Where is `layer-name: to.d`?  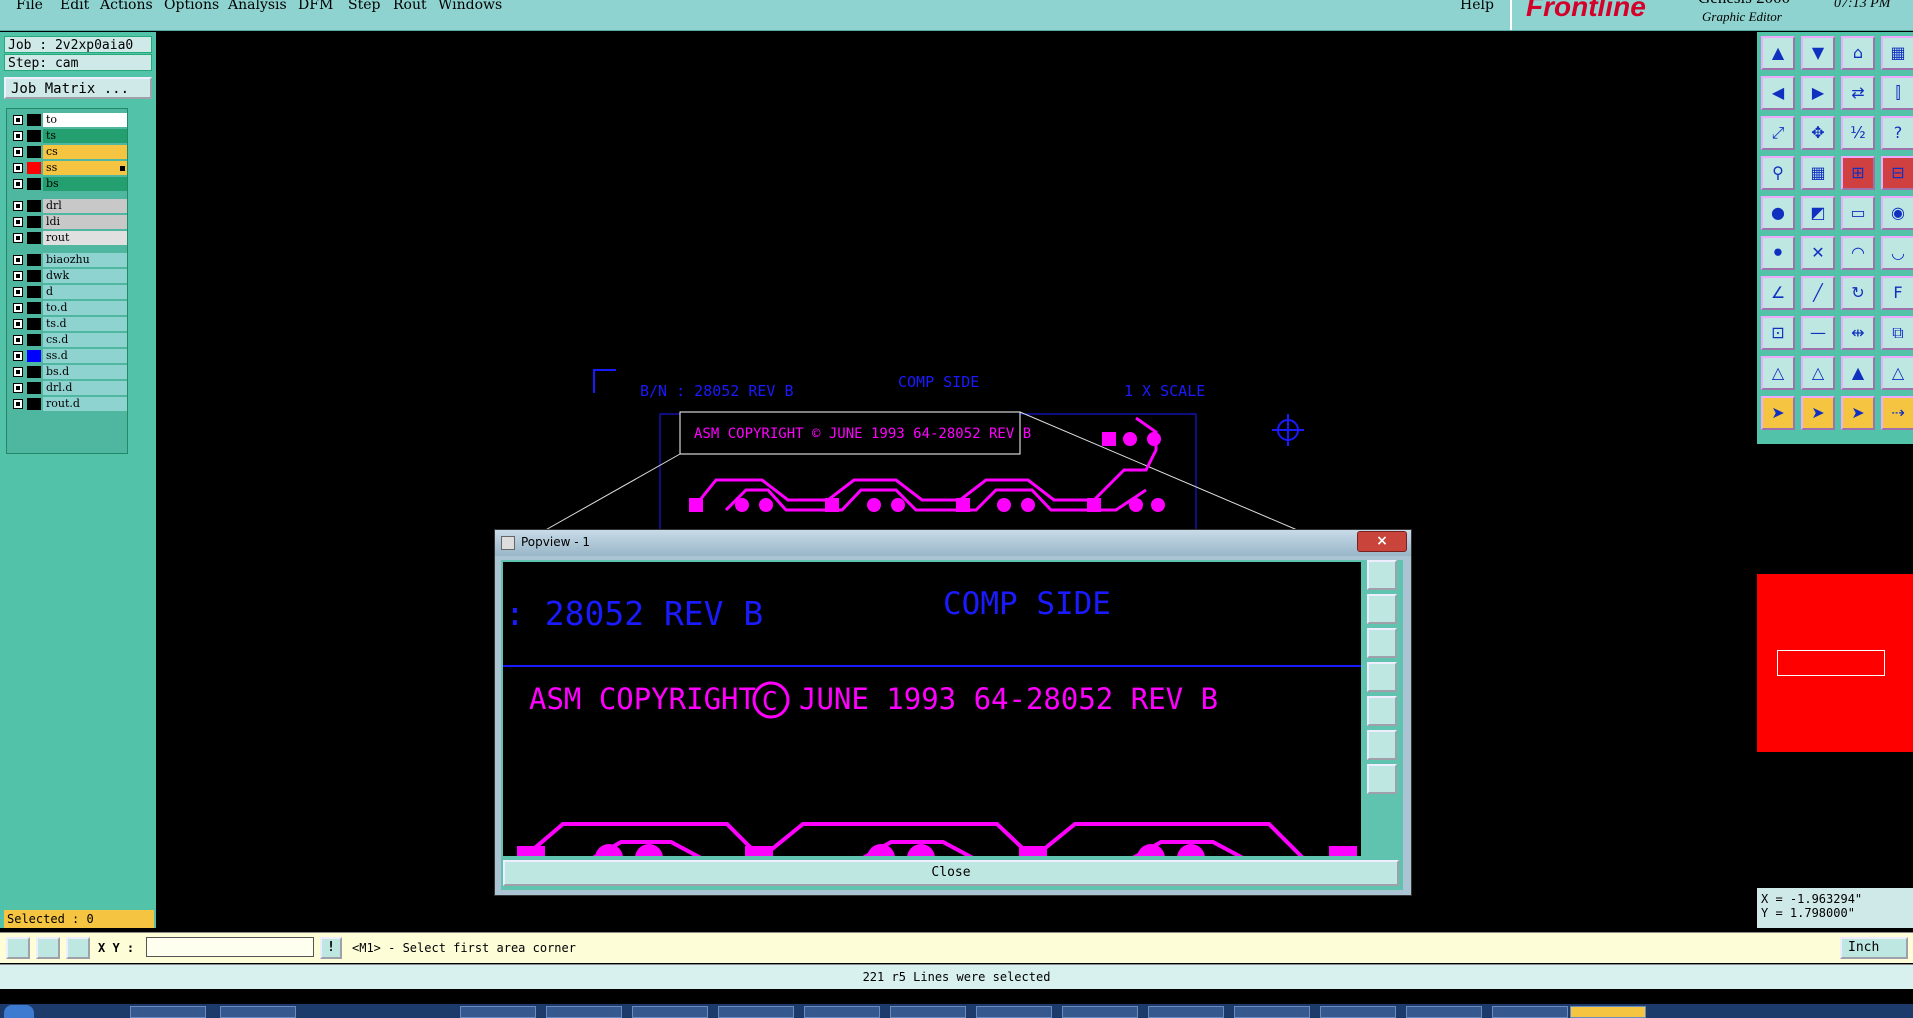 layer-name: to.d is located at coordinates (85, 308).